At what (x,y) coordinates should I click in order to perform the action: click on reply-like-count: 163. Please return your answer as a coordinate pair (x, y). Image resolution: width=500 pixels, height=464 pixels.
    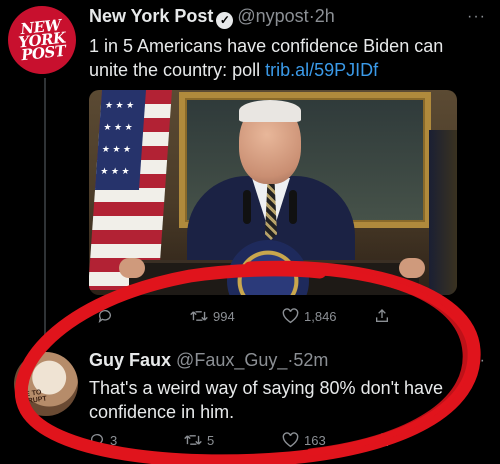
    Looking at the image, I should click on (315, 440).